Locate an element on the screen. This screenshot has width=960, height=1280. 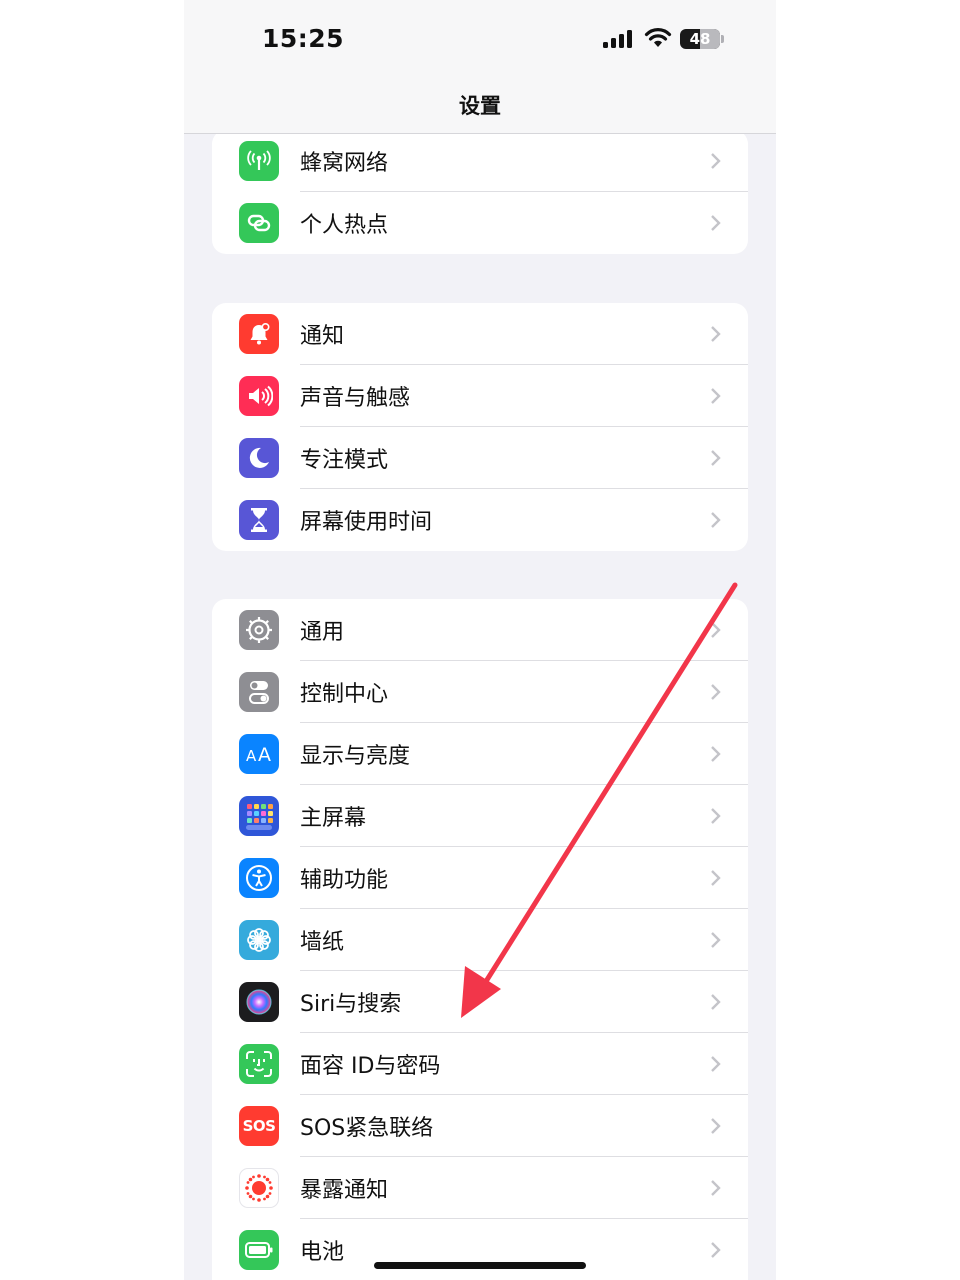
cellular-signal-icon is located at coordinates (617, 39).